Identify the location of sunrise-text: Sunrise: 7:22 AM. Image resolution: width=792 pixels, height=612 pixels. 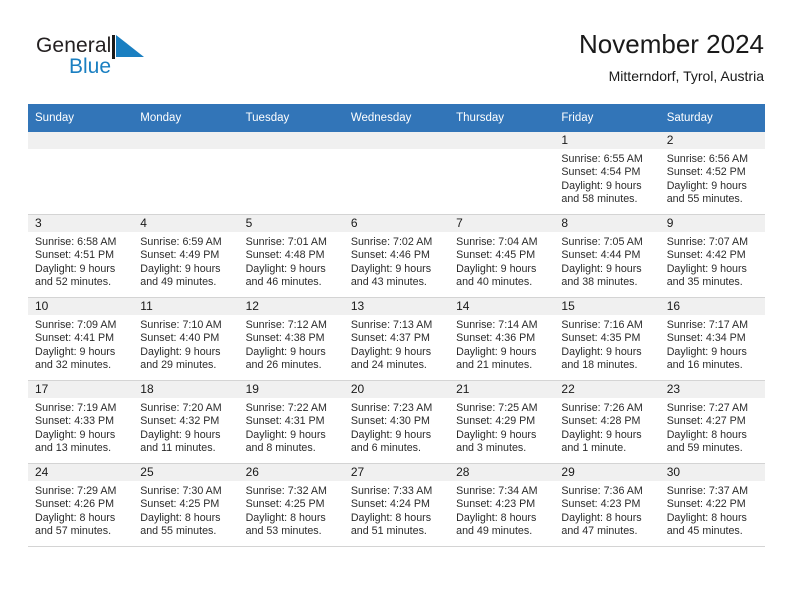
(286, 408).